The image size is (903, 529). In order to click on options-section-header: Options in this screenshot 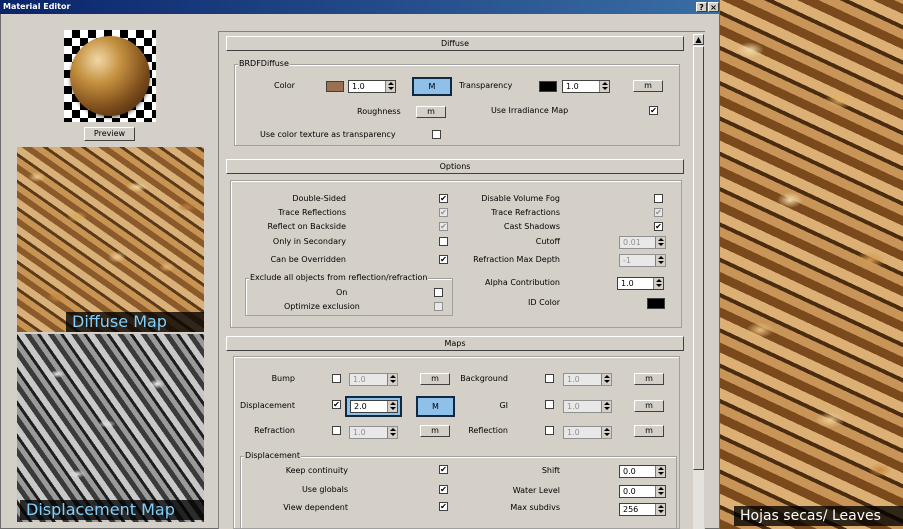, I will do `click(455, 166)`.